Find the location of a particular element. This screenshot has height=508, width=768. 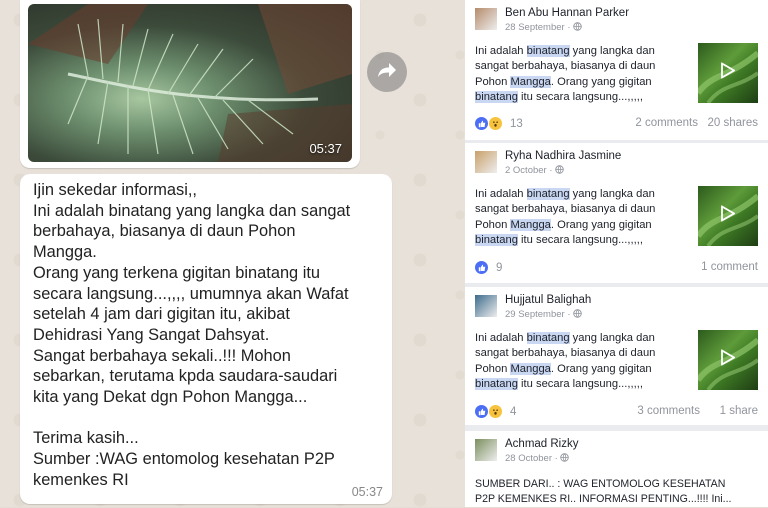

video-message-bubble: 05:37 is located at coordinates (190, 84).